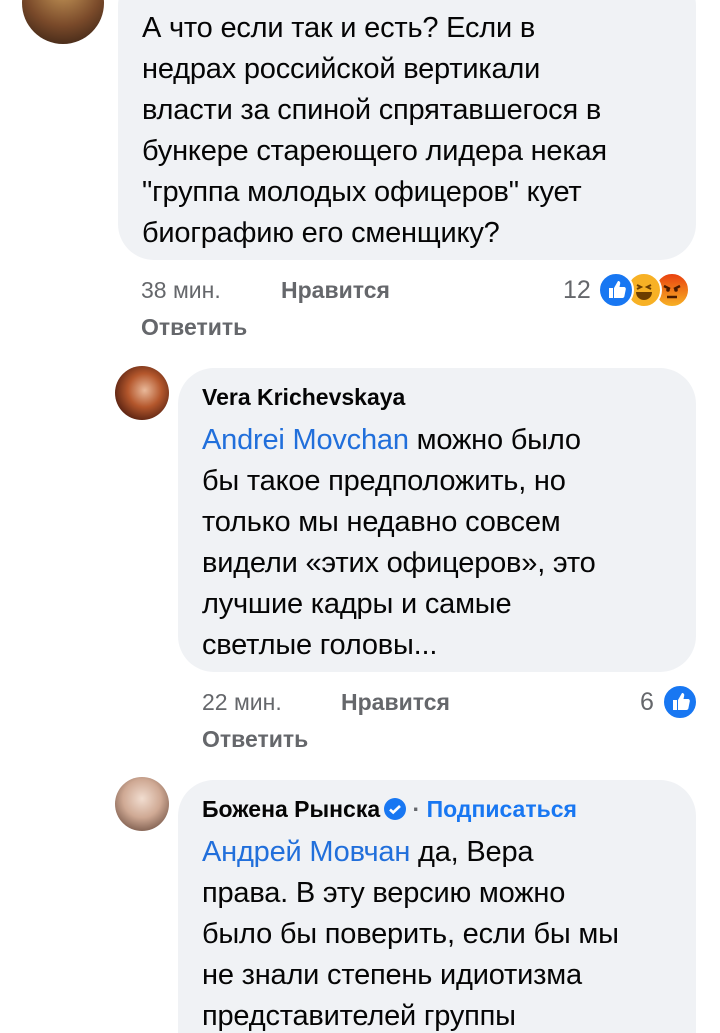 The height and width of the screenshot is (1033, 720). I want to click on comment-1-avatar, so click(63, 22).